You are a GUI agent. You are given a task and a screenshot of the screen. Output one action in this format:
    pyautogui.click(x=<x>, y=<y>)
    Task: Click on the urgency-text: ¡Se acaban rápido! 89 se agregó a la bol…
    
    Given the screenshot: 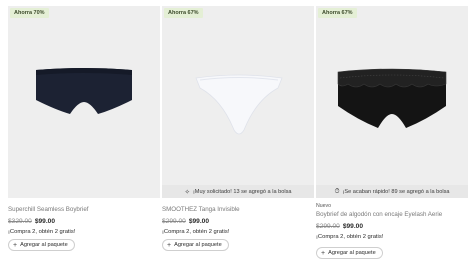 What is the action you would take?
    pyautogui.click(x=396, y=191)
    